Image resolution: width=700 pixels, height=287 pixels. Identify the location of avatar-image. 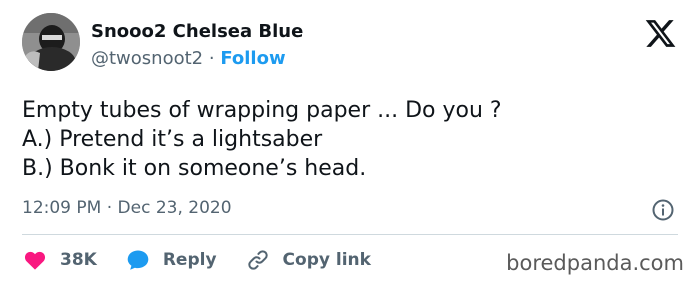
(51, 42).